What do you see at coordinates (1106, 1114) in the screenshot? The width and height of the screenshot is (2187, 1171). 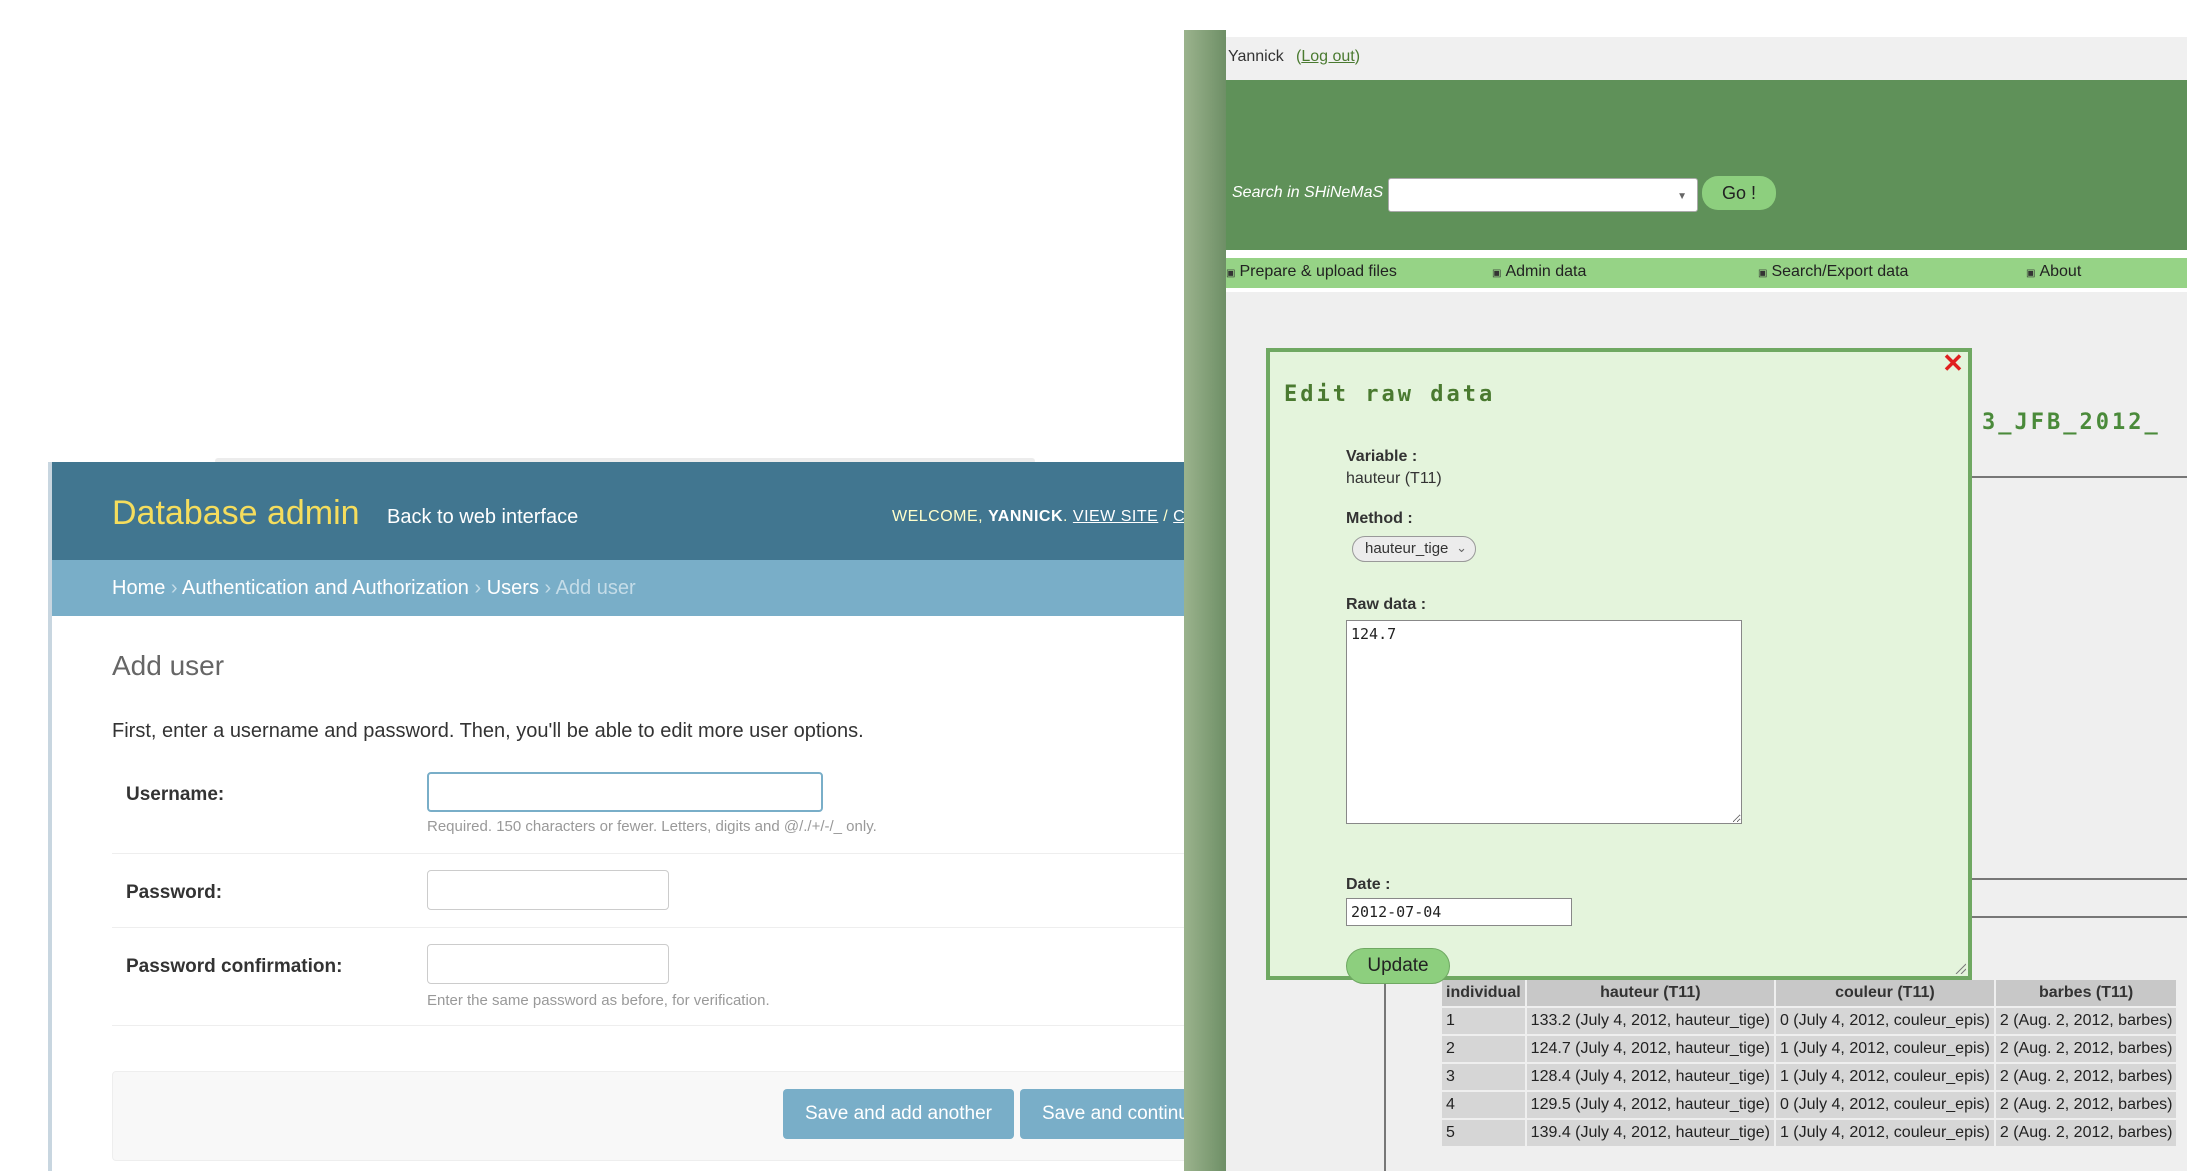 I see `save-and-continue-button: Save and continu` at bounding box center [1106, 1114].